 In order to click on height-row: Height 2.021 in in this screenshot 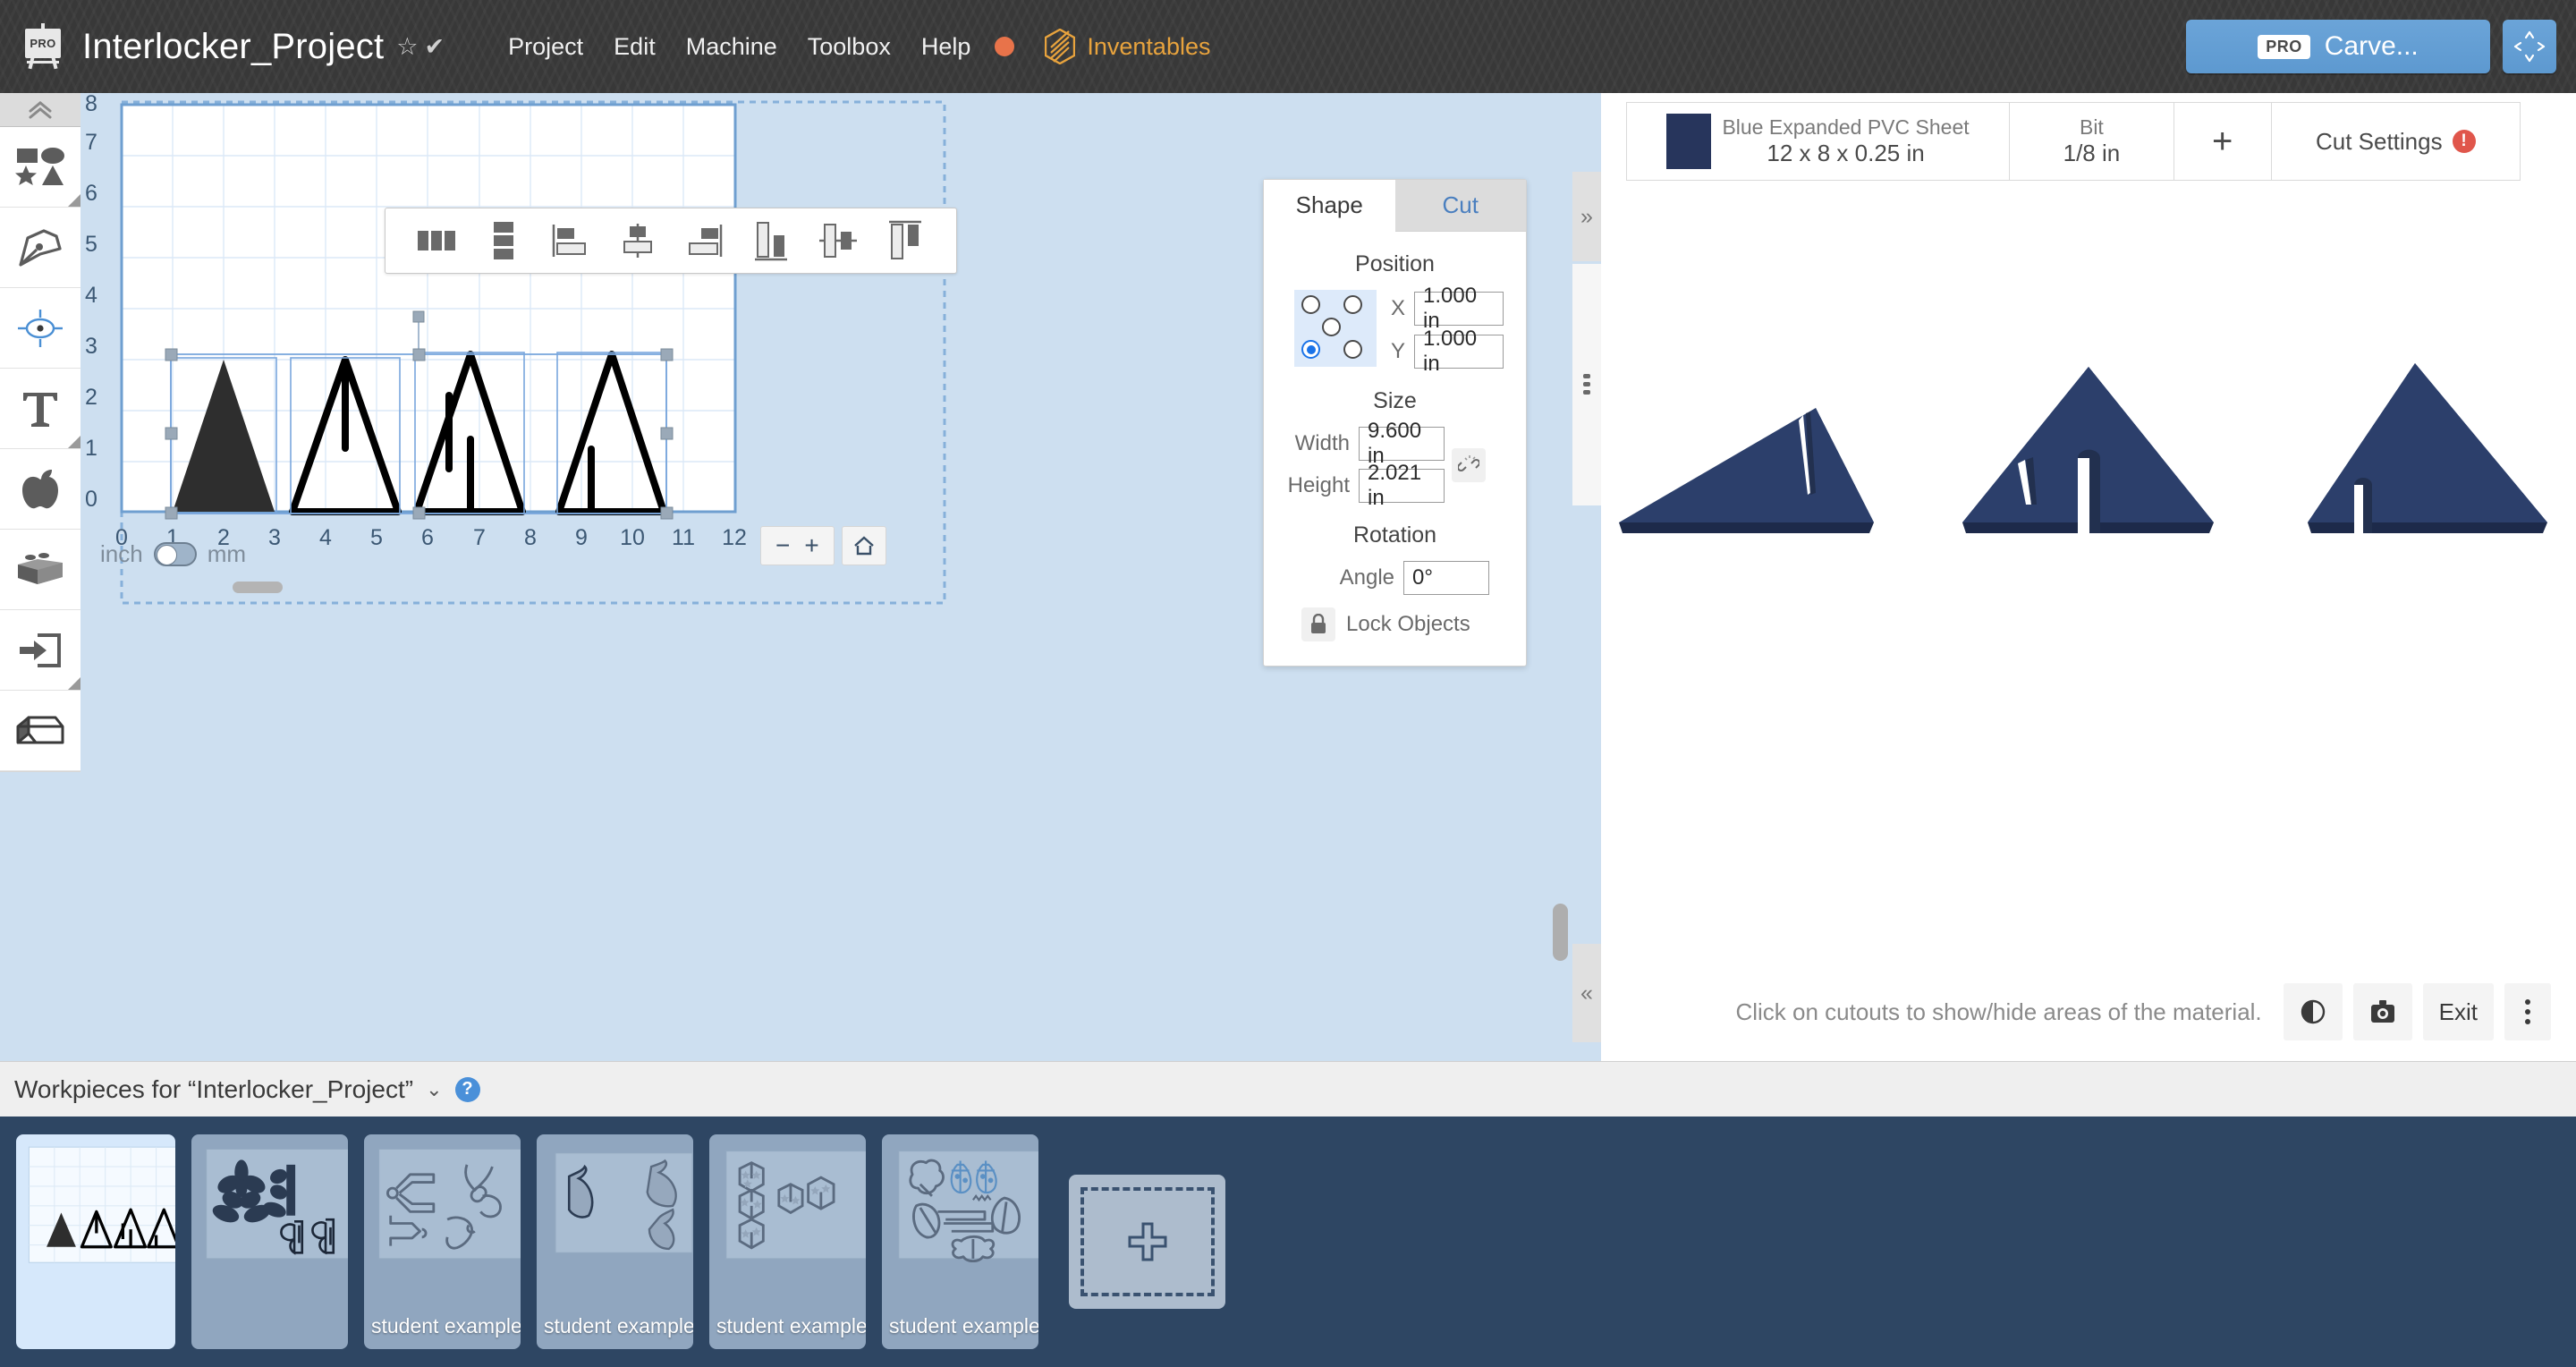, I will do `click(1365, 485)`.